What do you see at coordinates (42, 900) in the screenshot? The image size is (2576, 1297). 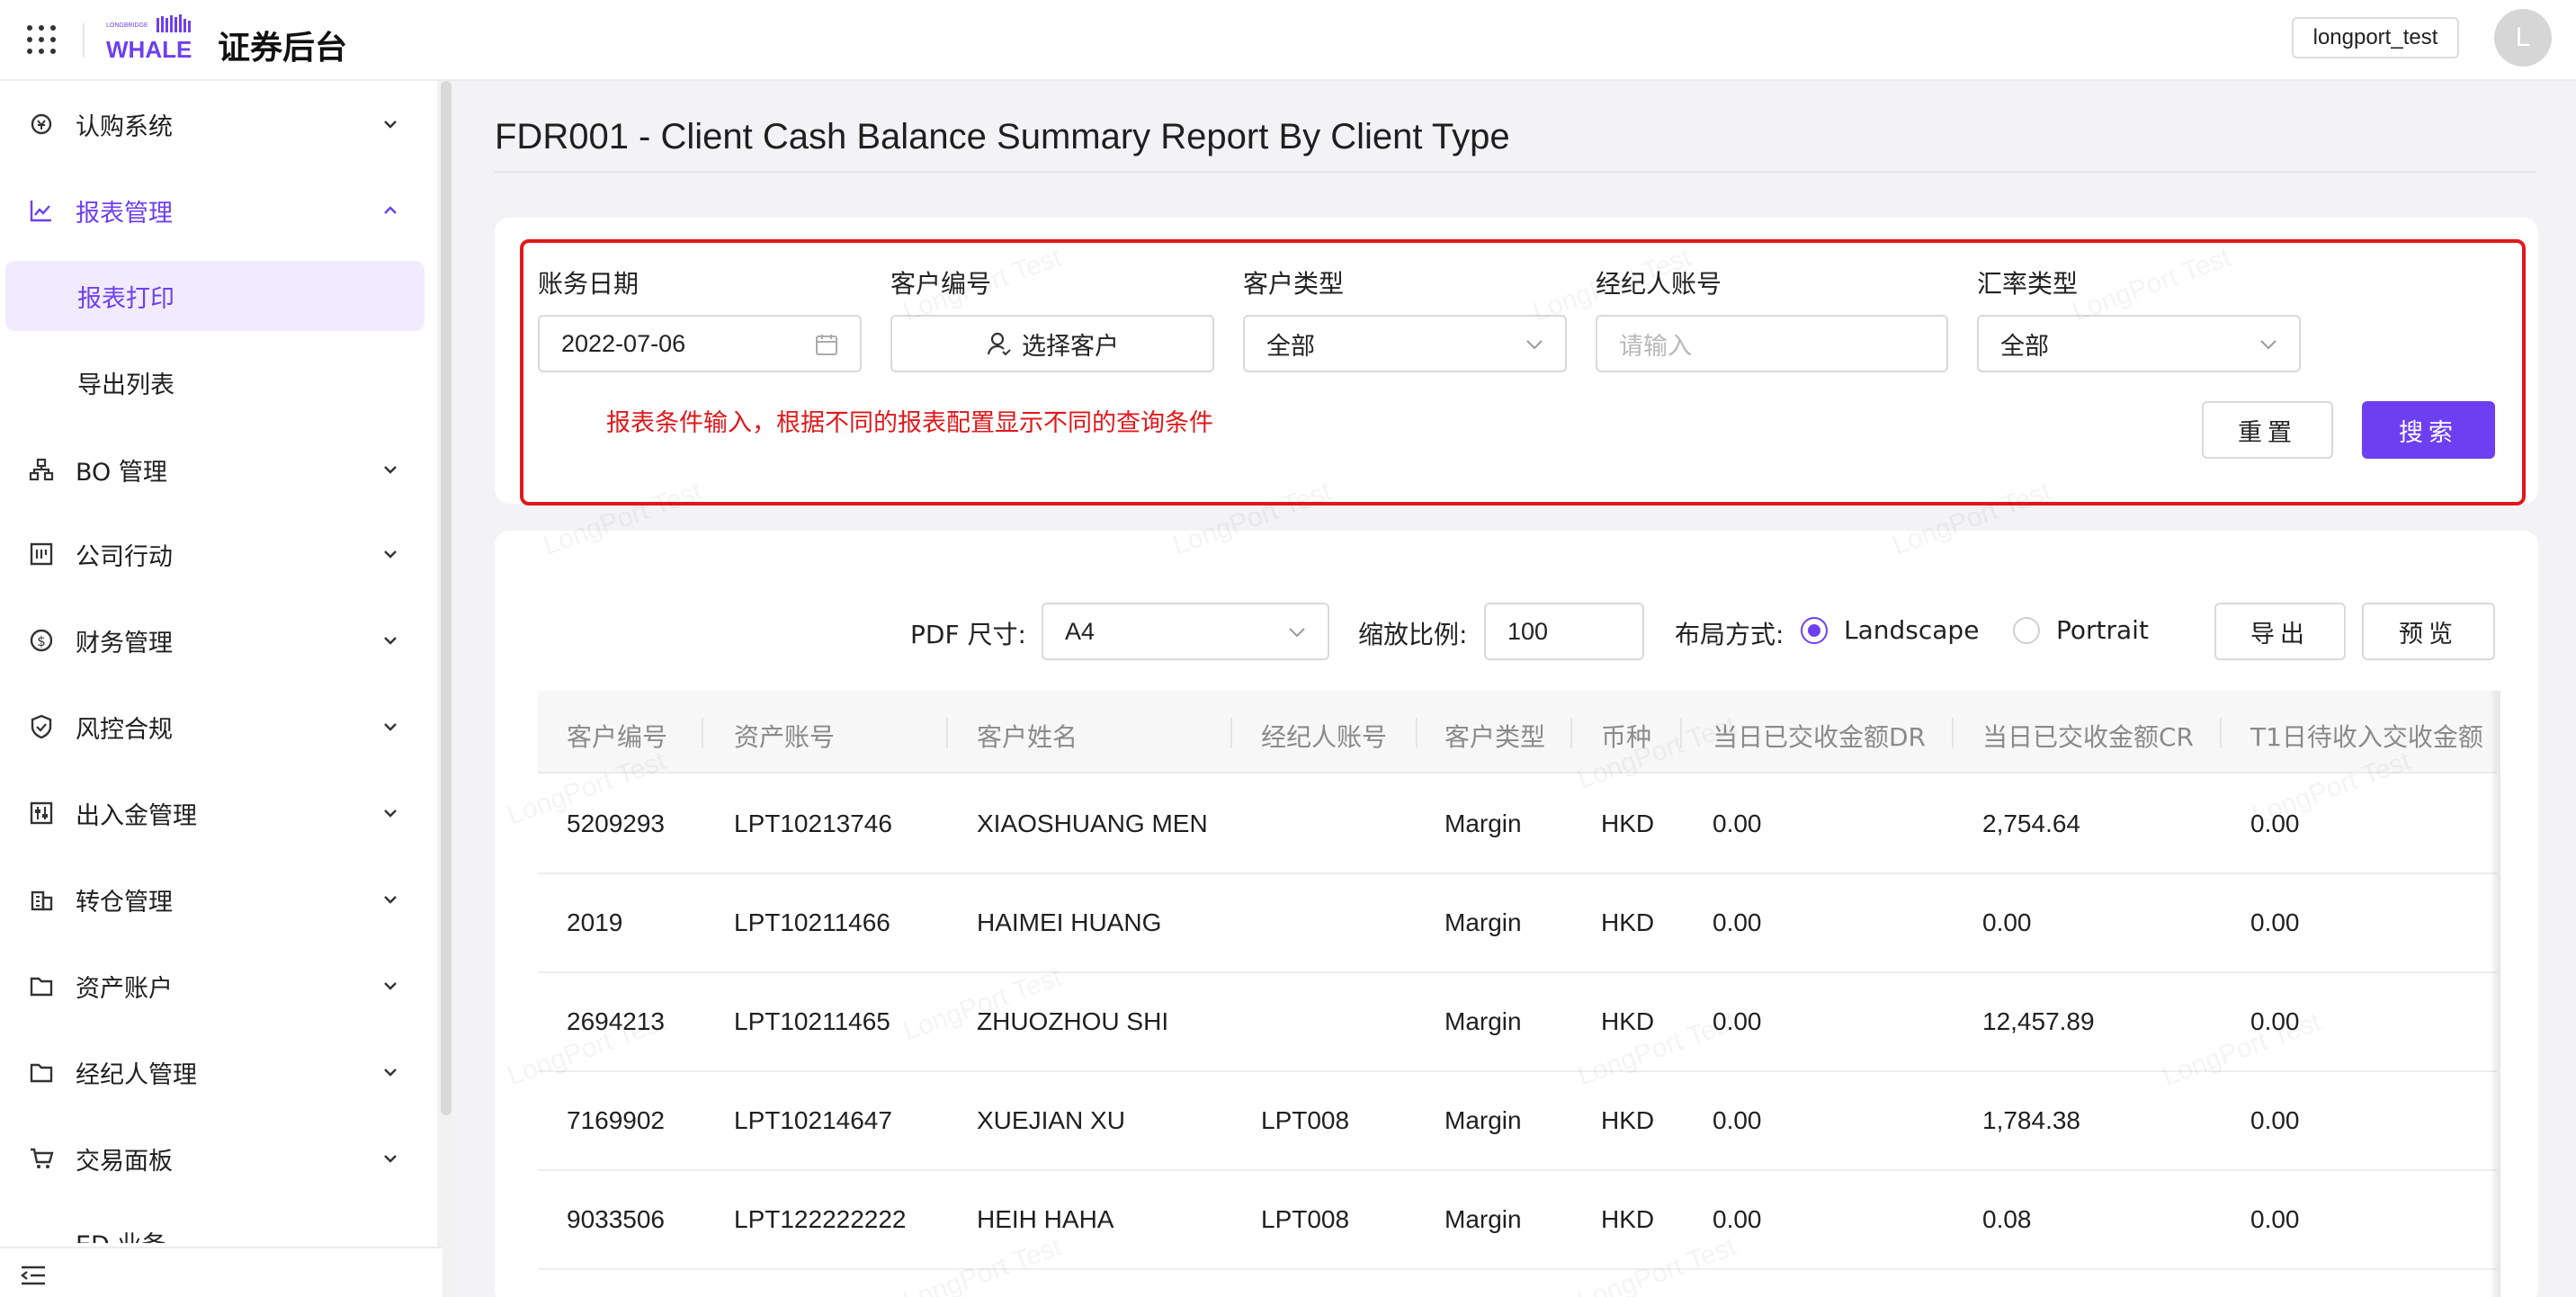 I see `building-icon` at bounding box center [42, 900].